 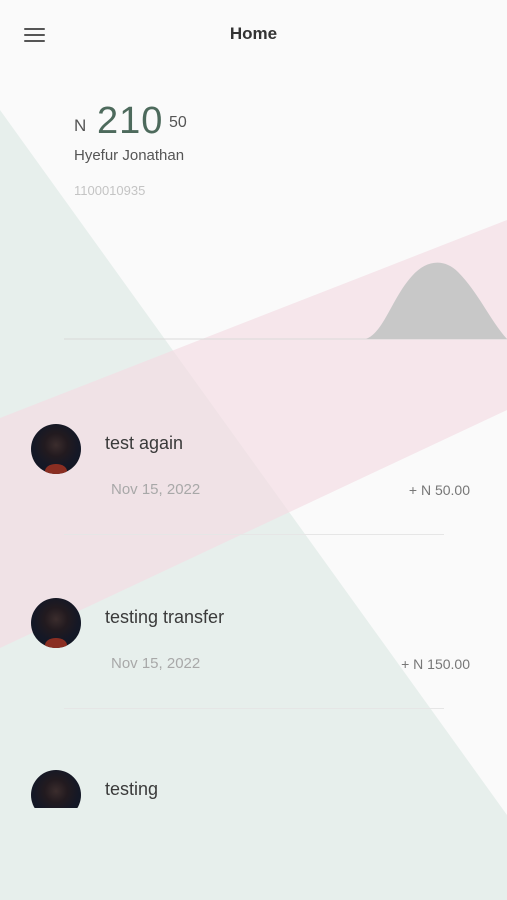 I want to click on balance-chart, so click(x=285, y=301).